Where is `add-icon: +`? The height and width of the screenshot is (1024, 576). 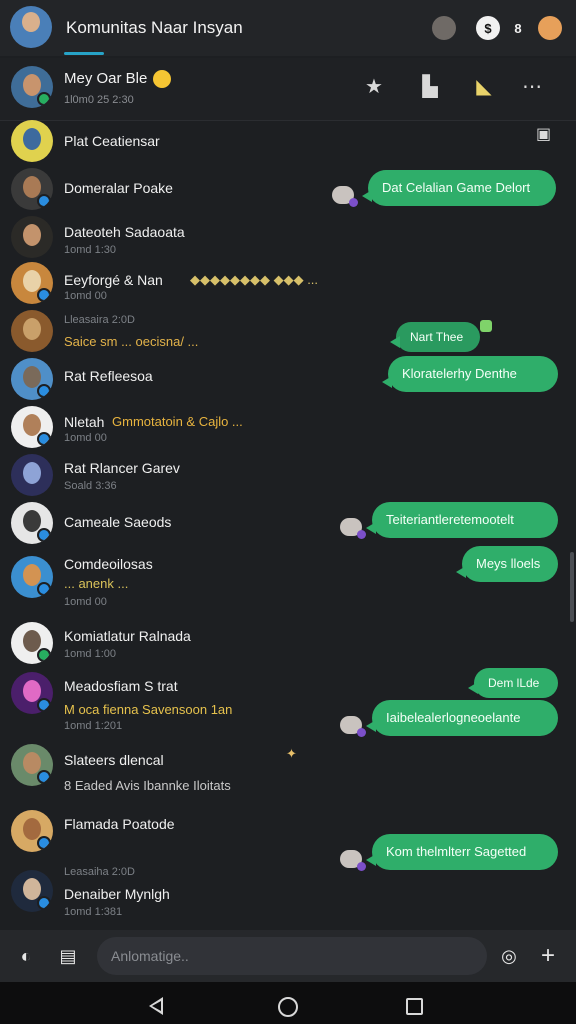
add-icon: + is located at coordinates (548, 955).